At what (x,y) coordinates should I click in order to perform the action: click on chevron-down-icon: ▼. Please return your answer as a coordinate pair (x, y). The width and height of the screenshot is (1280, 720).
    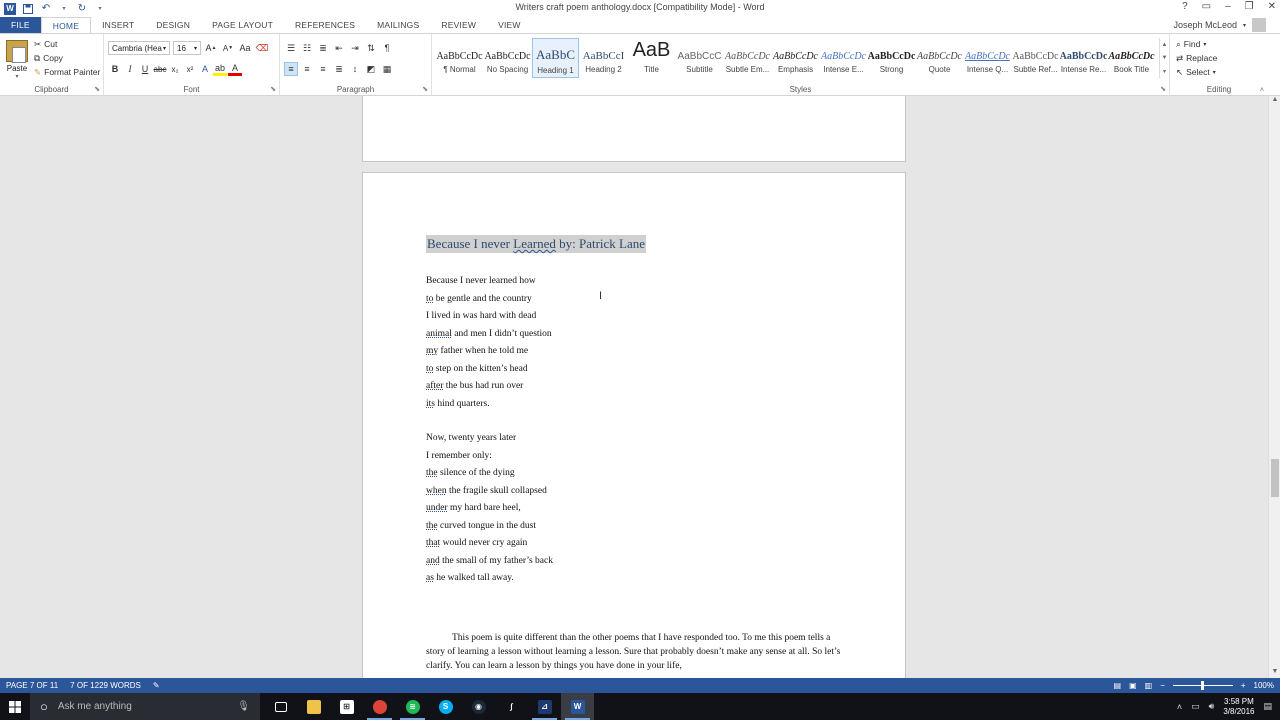
    Looking at the image, I should click on (1165, 58).